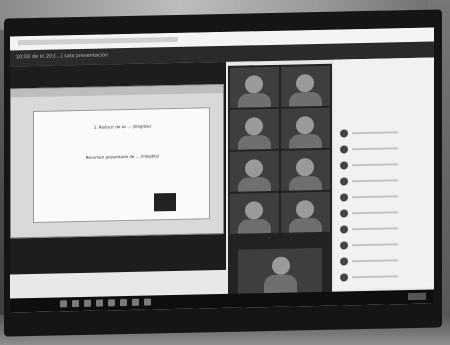 This screenshot has height=345, width=450. I want to click on search-icon, so click(75, 303).